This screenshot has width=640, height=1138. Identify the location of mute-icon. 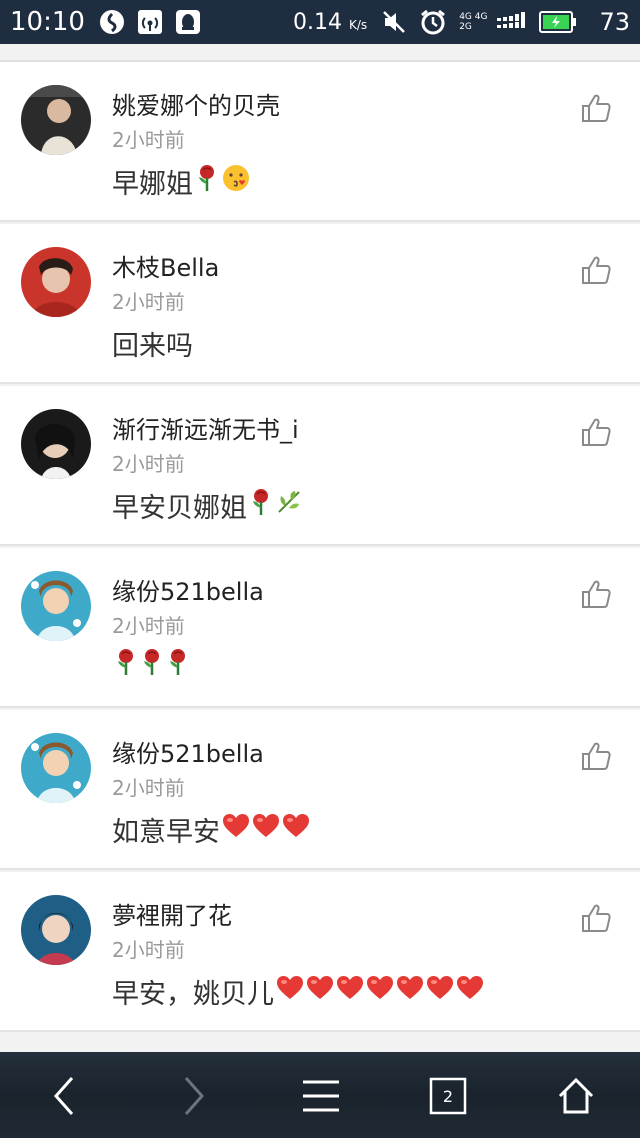
(394, 22).